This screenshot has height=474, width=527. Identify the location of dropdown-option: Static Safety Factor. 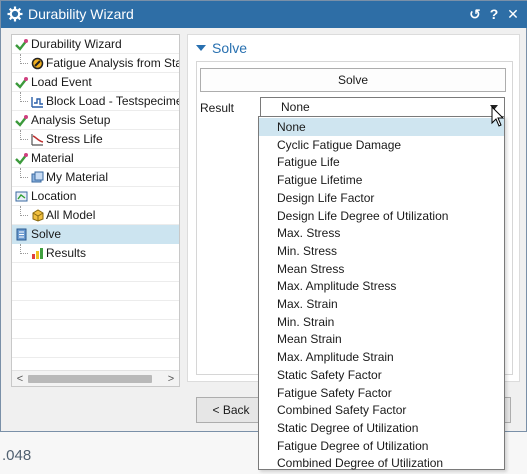
(381, 375).